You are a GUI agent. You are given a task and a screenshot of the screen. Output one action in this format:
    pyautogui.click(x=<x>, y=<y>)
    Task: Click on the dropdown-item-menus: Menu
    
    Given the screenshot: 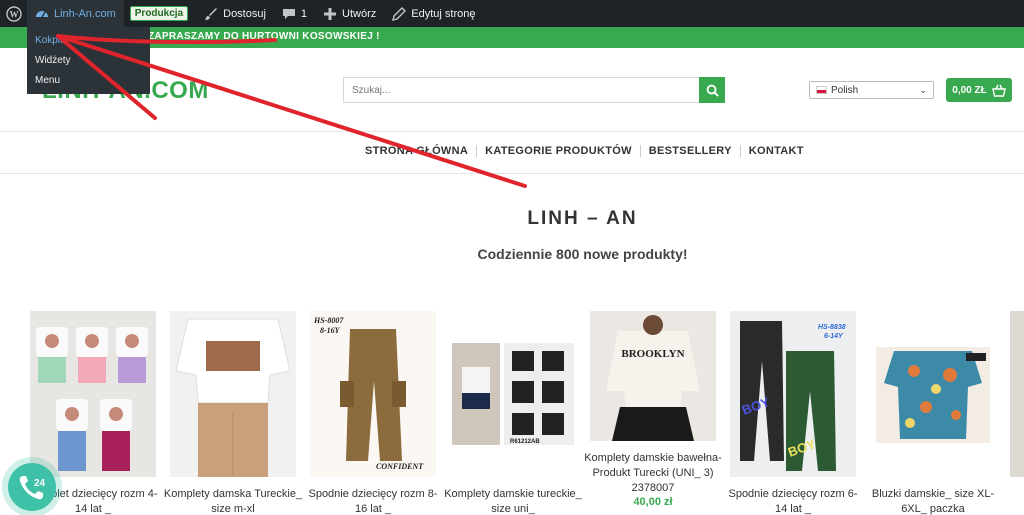 What is the action you would take?
    pyautogui.click(x=88, y=81)
    